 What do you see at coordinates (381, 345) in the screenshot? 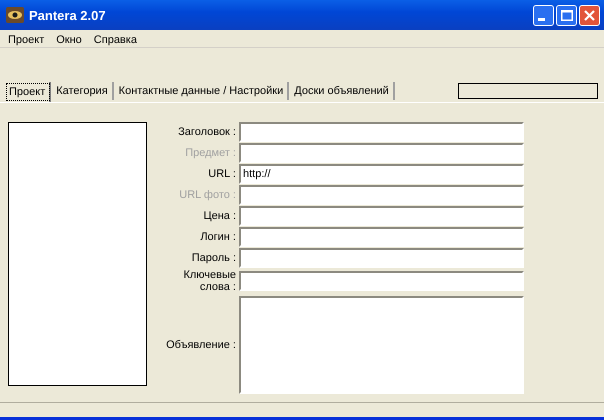
I see `text-area` at bounding box center [381, 345].